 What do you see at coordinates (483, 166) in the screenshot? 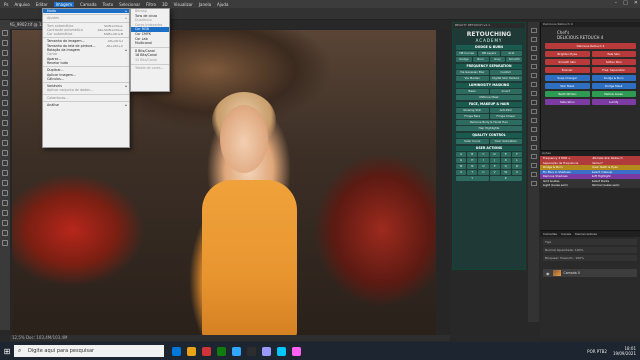
I see `plugin-button: O` at bounding box center [483, 166].